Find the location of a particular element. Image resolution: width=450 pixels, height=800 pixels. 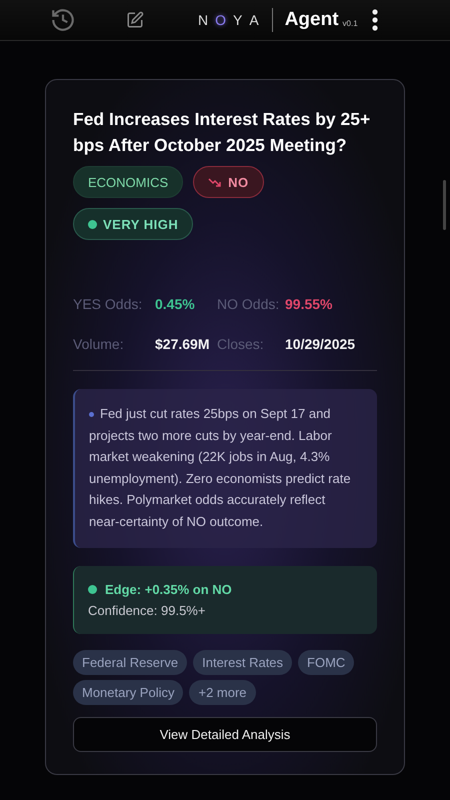

history-icon is located at coordinates (63, 20).